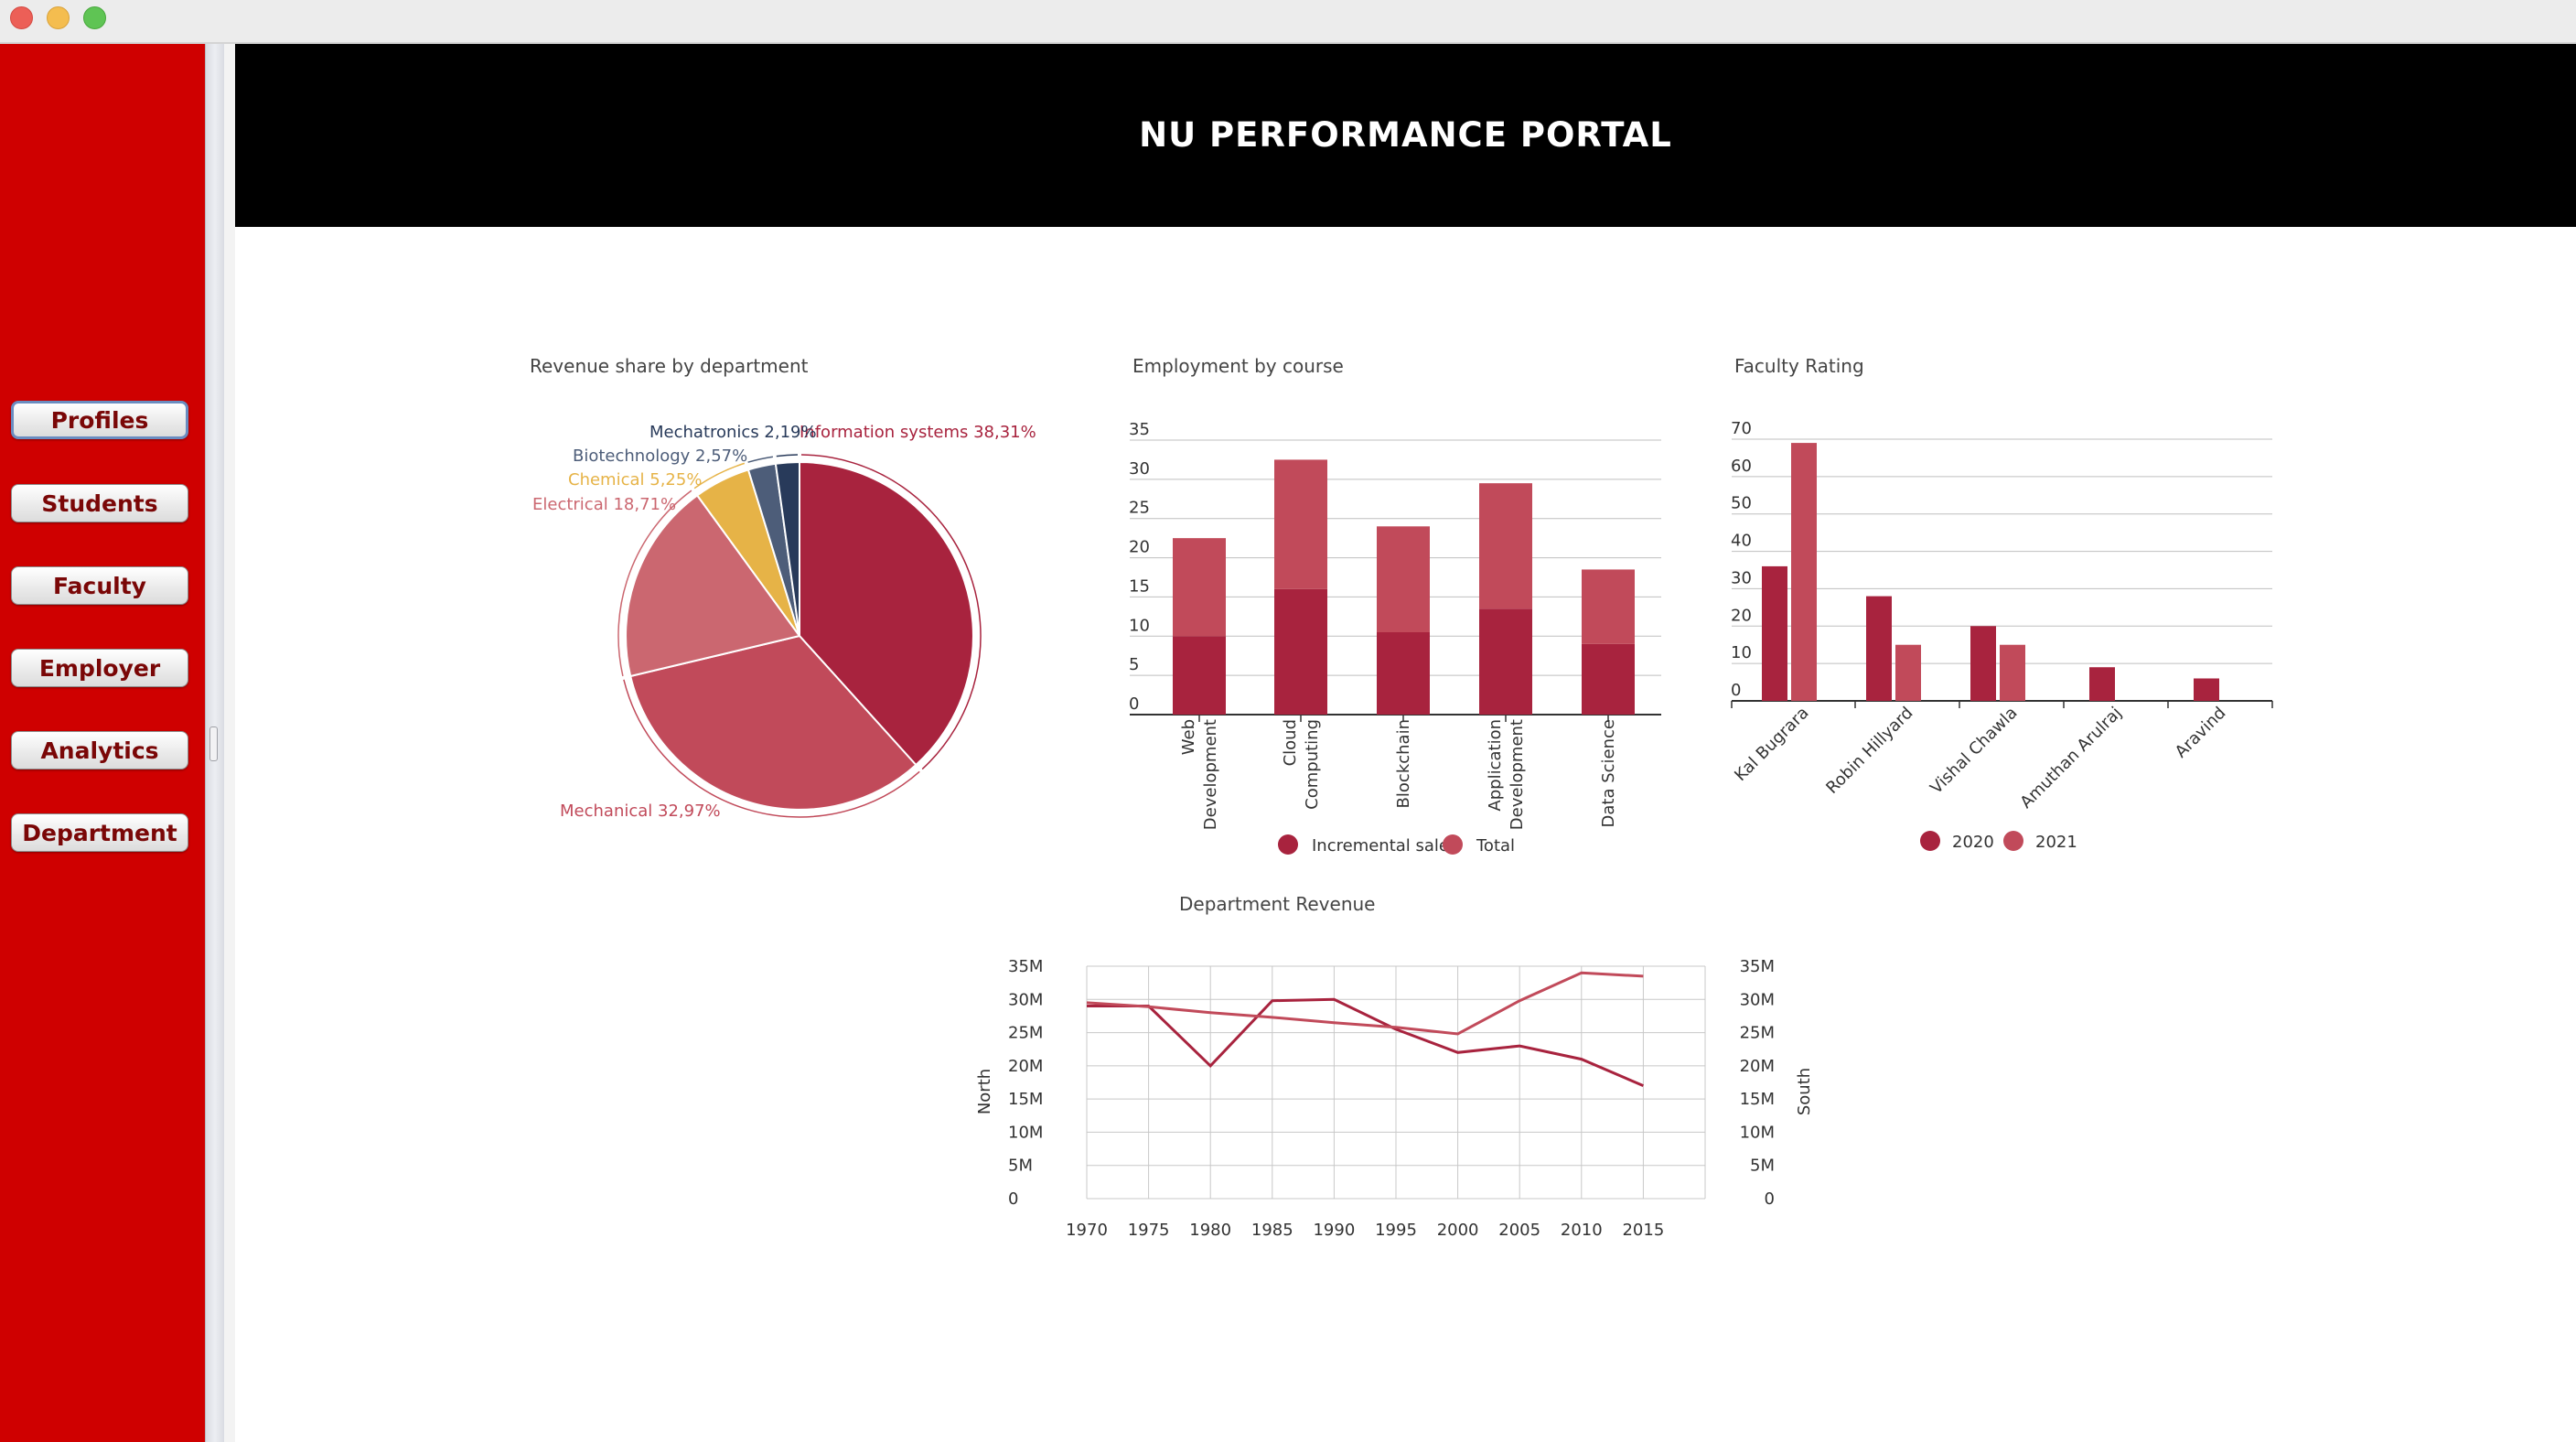 The width and height of the screenshot is (2576, 1442). Describe the element at coordinates (2201, 733) in the screenshot. I see `faculty-x-tick-label: Aravind` at that location.